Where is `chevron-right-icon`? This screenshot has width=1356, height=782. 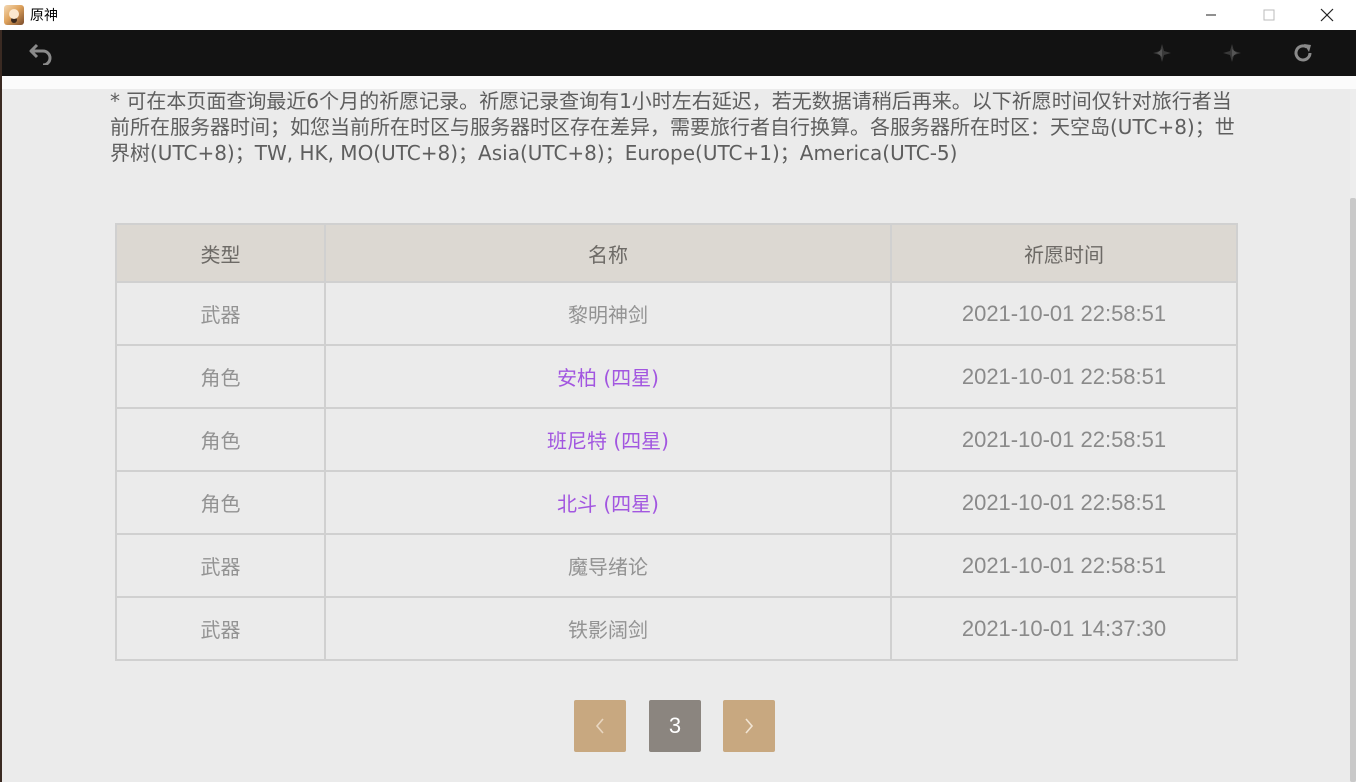
chevron-right-icon is located at coordinates (749, 726).